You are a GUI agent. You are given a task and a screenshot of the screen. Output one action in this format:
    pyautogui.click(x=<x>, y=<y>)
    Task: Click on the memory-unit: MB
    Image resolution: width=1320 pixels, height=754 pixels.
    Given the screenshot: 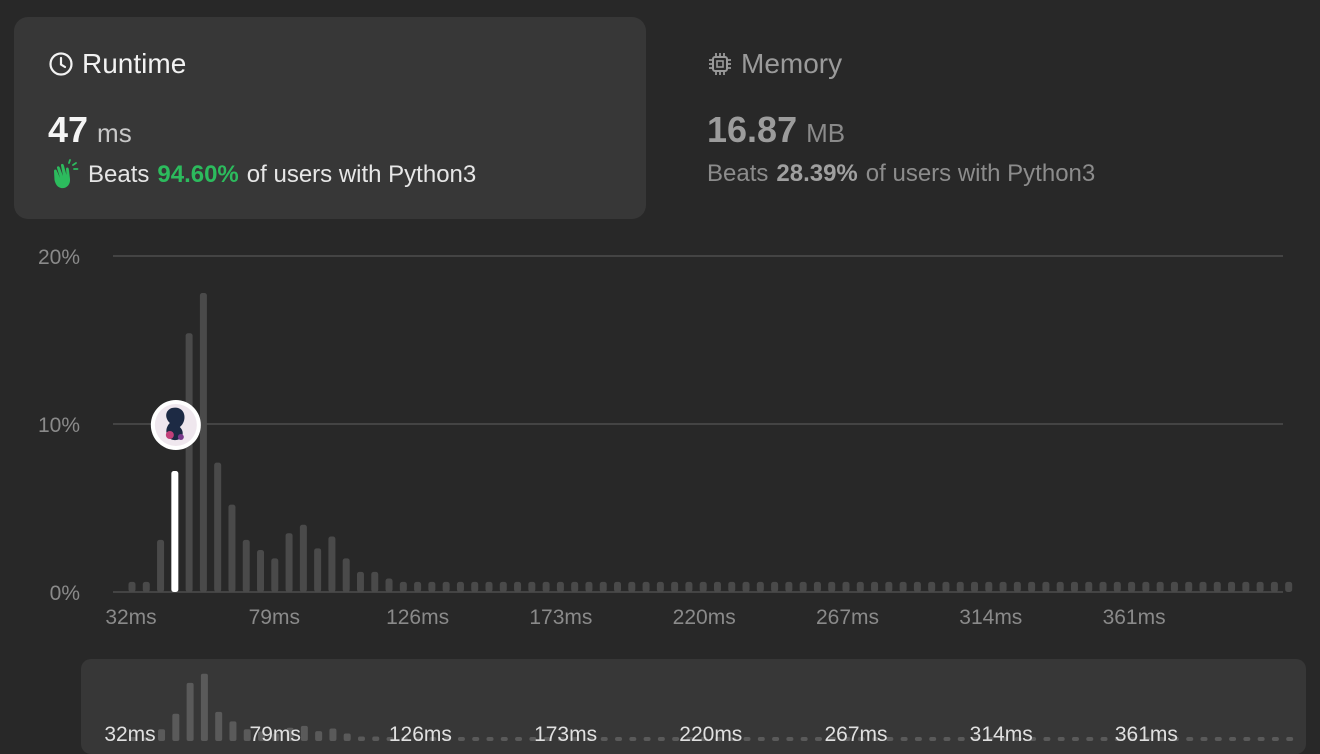 What is the action you would take?
    pyautogui.click(x=826, y=133)
    